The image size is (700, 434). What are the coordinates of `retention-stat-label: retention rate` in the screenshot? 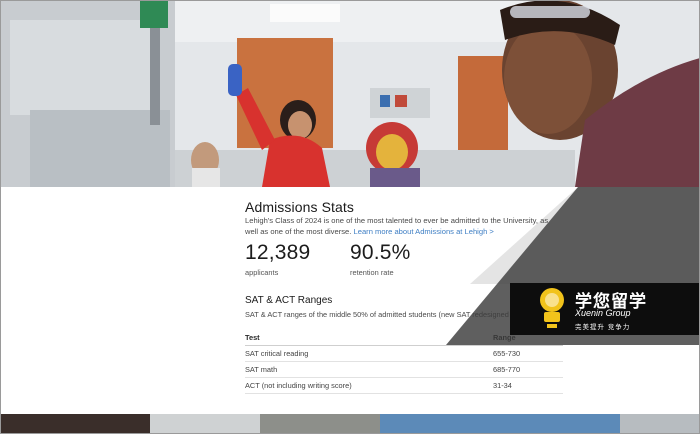 It's located at (372, 272).